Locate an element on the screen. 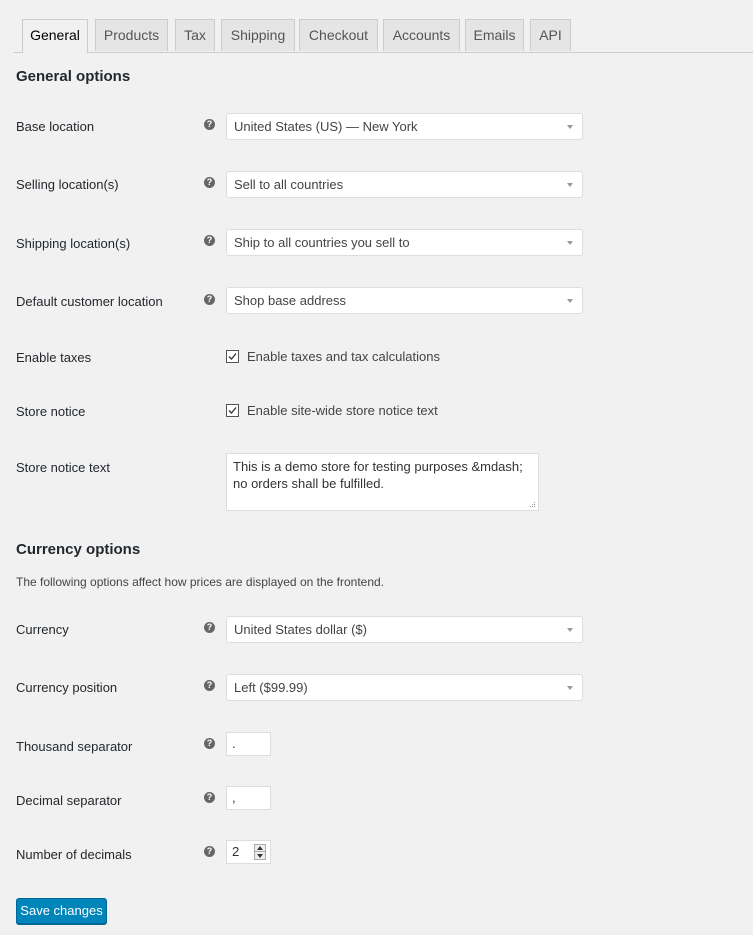 This screenshot has height=935, width=753. number-stepper is located at coordinates (260, 852).